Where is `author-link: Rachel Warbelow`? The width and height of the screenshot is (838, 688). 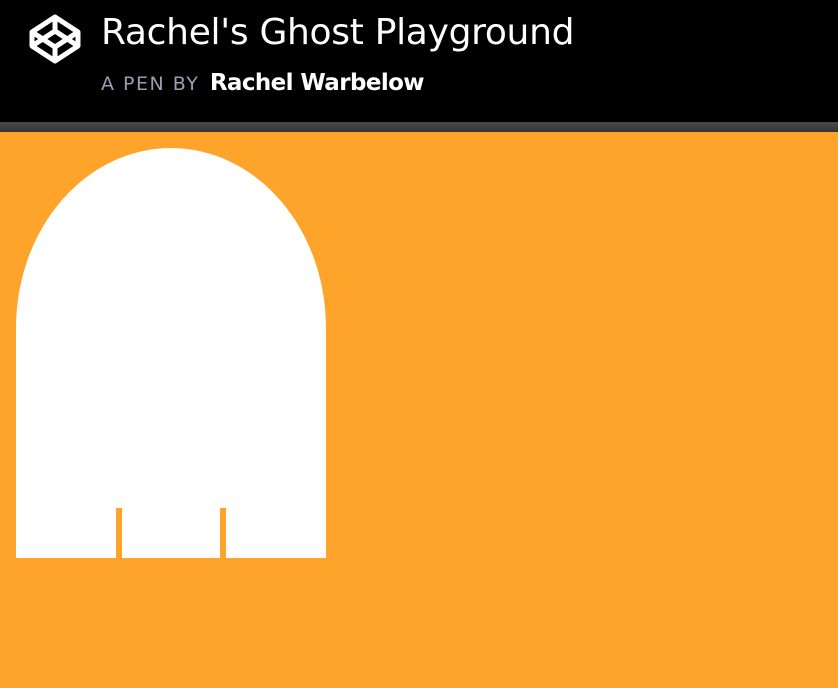 author-link: Rachel Warbelow is located at coordinates (317, 83).